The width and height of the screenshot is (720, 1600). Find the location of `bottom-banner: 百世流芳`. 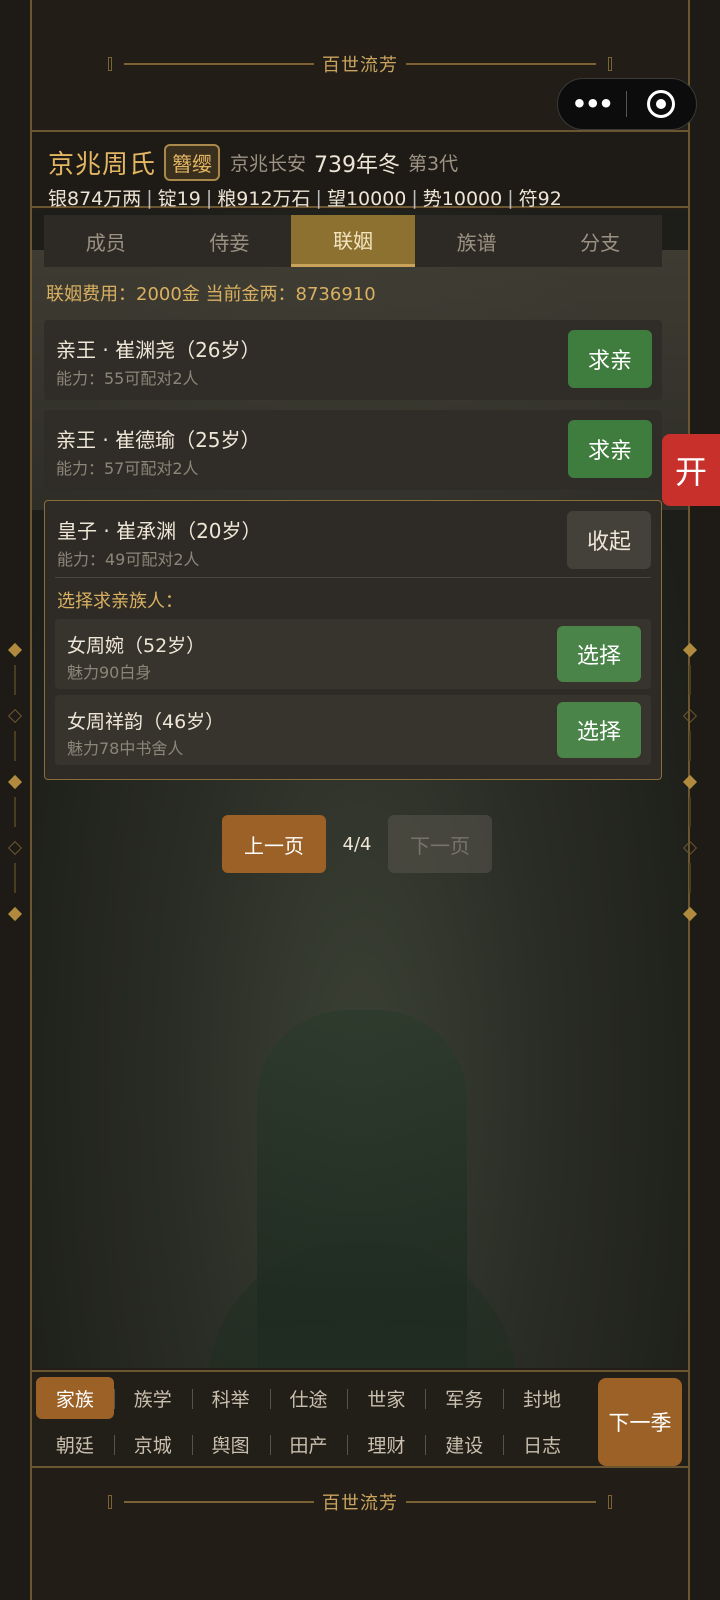

bottom-banner: 百世流芳 is located at coordinates (360, 1502).